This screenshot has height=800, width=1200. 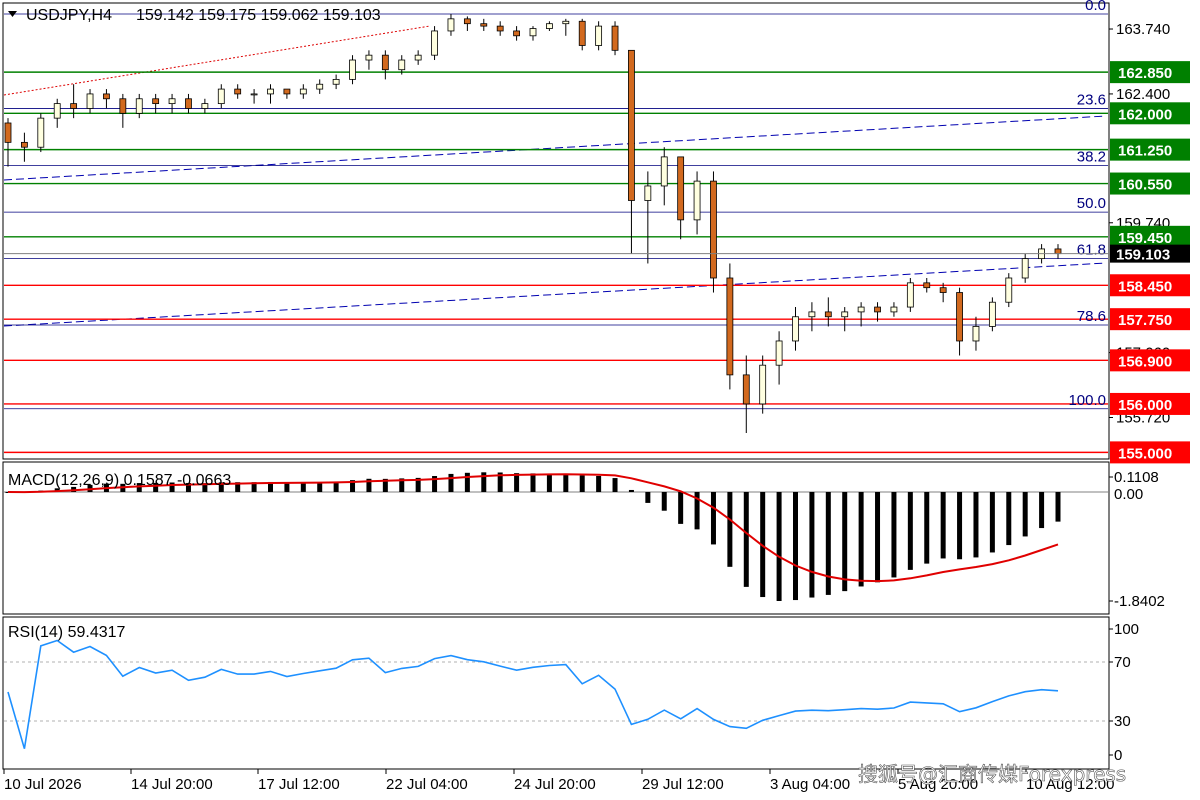 I want to click on time-axis-label: 24 Jul 20:00, so click(x=555, y=784).